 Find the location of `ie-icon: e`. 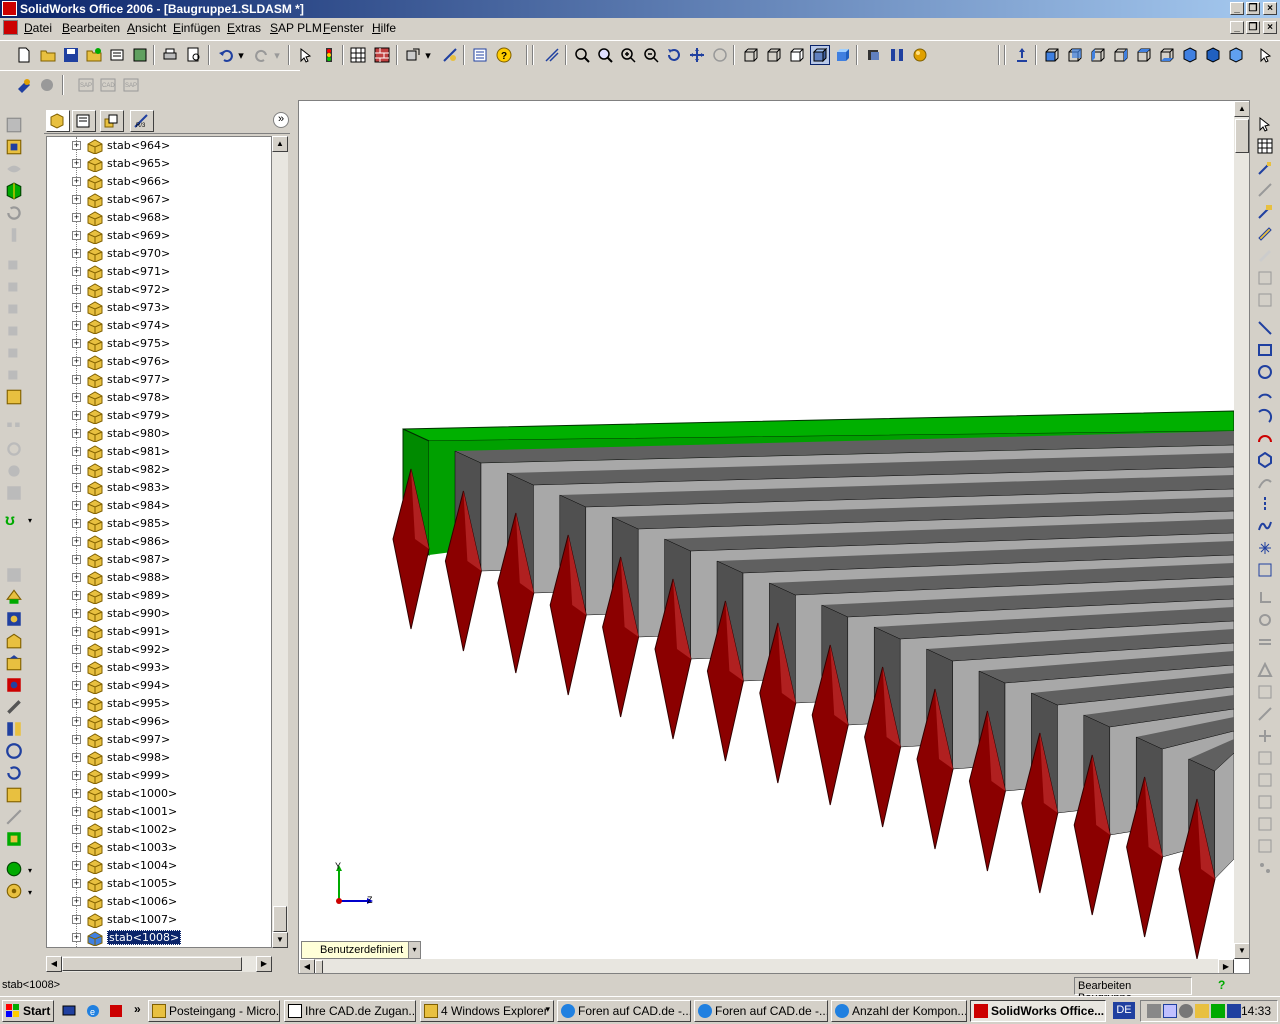

ie-icon: e is located at coordinates (93, 1011).